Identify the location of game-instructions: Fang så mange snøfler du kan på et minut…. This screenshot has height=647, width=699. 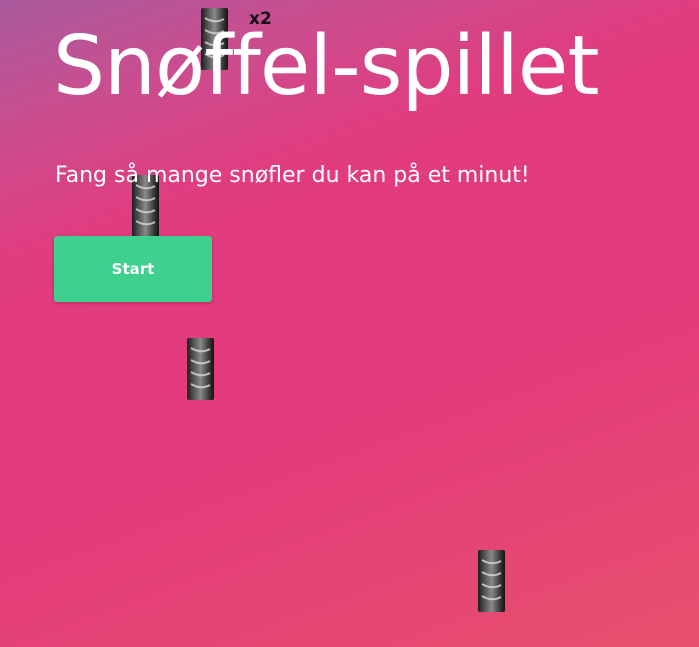
(292, 175).